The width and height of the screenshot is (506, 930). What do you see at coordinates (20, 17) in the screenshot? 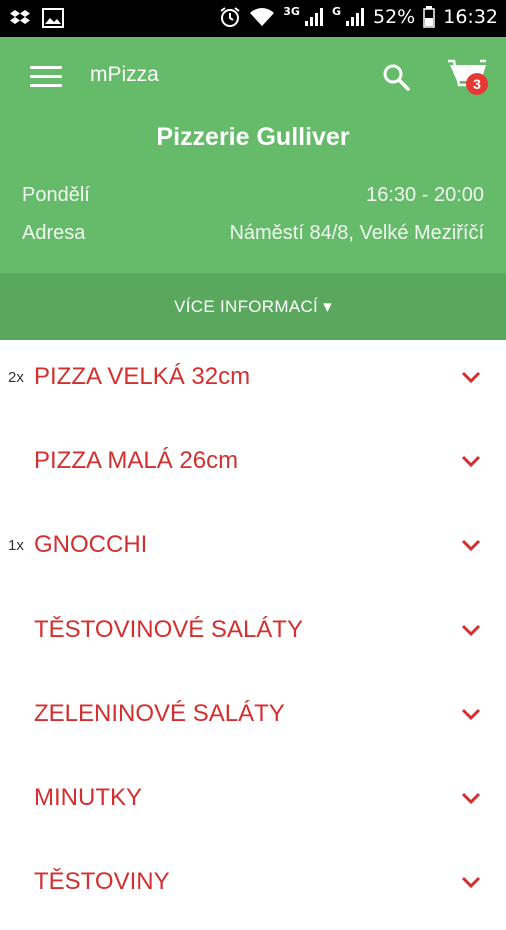
I see `dropbox-icon` at bounding box center [20, 17].